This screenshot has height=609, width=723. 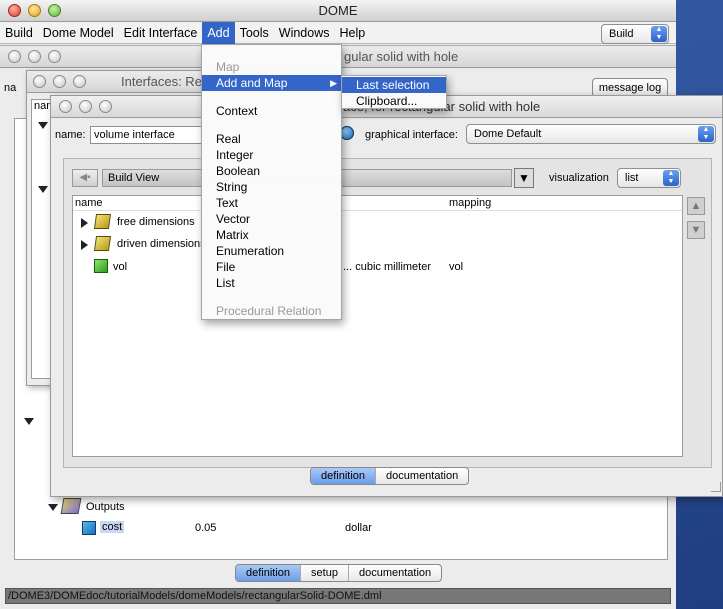 I want to click on menu-edit-interface: Edit Interface, so click(x=161, y=33).